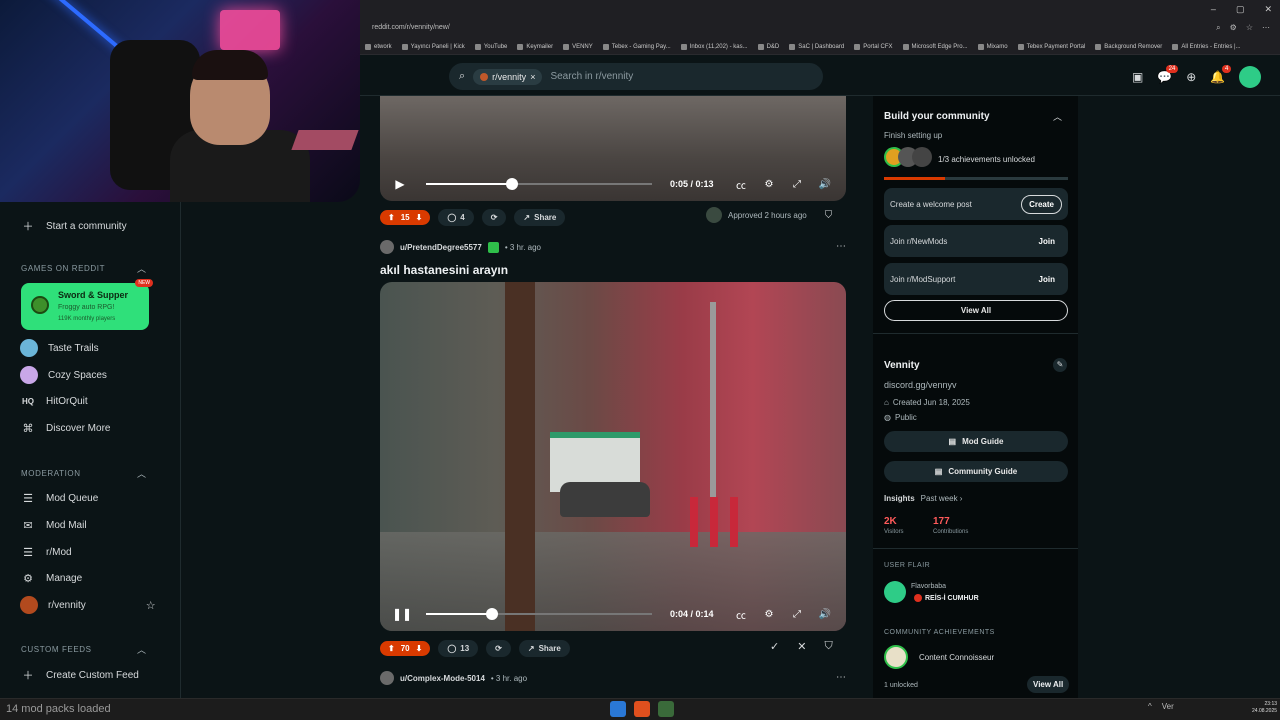  What do you see at coordinates (976, 471) in the screenshot?
I see `community-guide-button: ▤ Community Guide` at bounding box center [976, 471].